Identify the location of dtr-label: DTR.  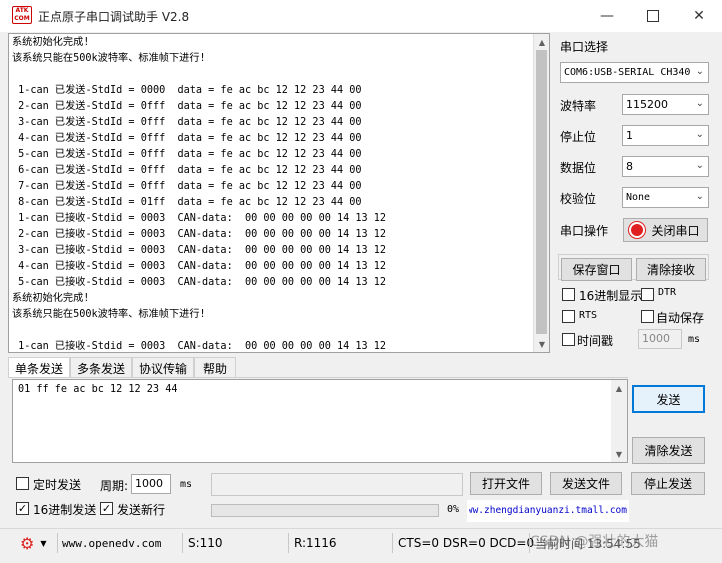
(667, 292).